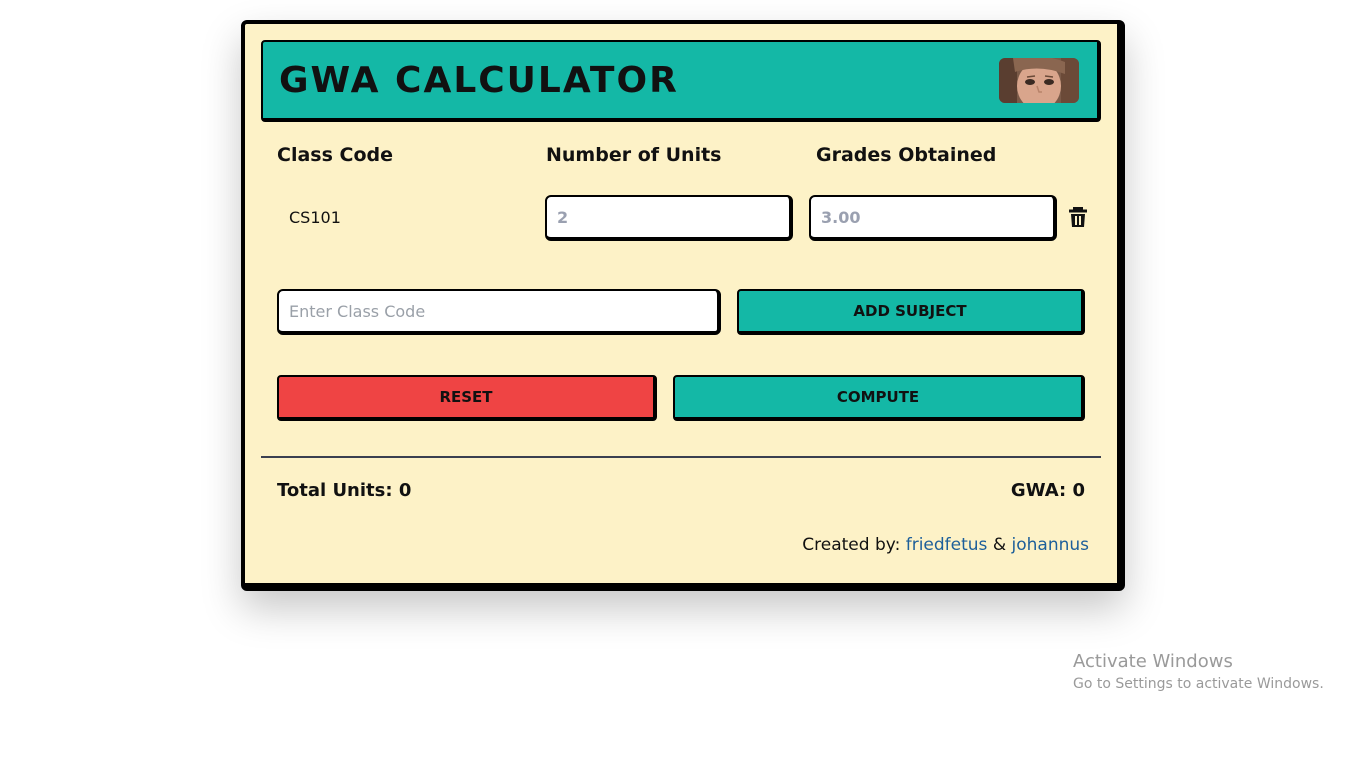  Describe the element at coordinates (933, 218) in the screenshot. I see `grade-input` at that location.